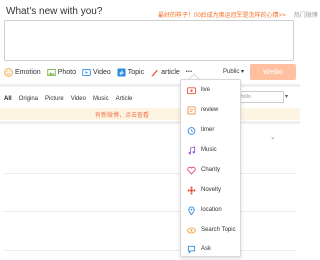 This screenshot has height=260, width=320. Describe the element at coordinates (206, 249) in the screenshot. I see `menu-item-label: Ask` at that location.